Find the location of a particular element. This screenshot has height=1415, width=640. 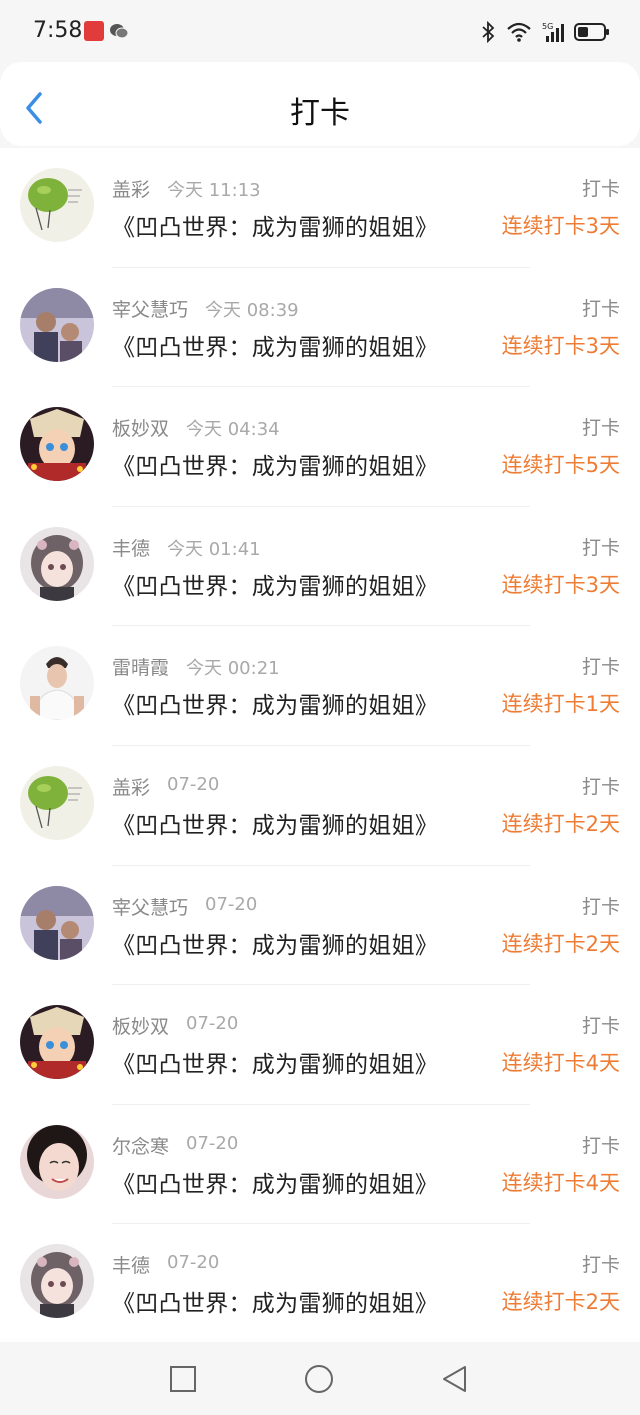

page-title: 打卡 is located at coordinates (320, 113).